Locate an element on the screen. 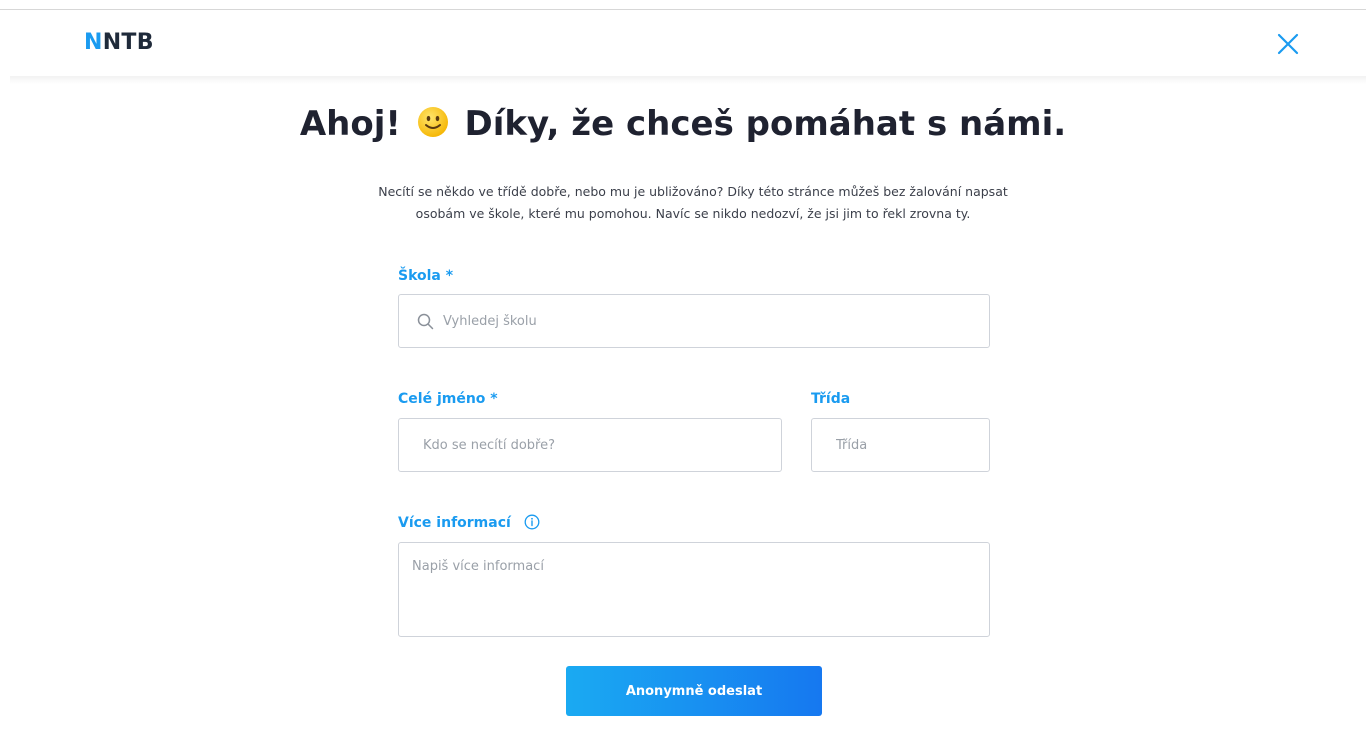  close-icon is located at coordinates (1288, 44).